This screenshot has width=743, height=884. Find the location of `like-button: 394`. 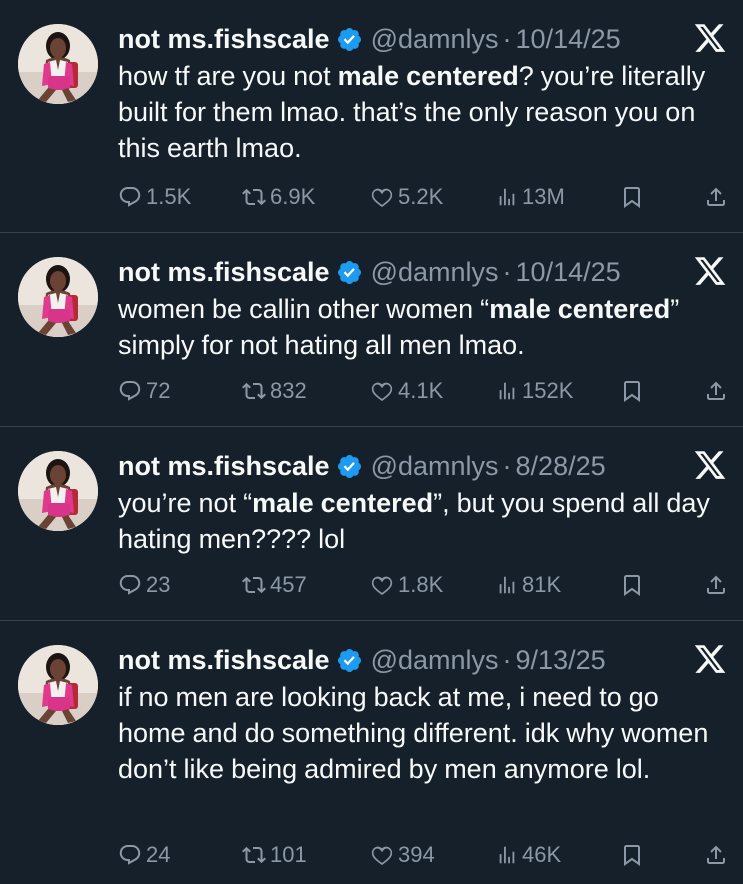

like-button: 394 is located at coordinates (402, 855).